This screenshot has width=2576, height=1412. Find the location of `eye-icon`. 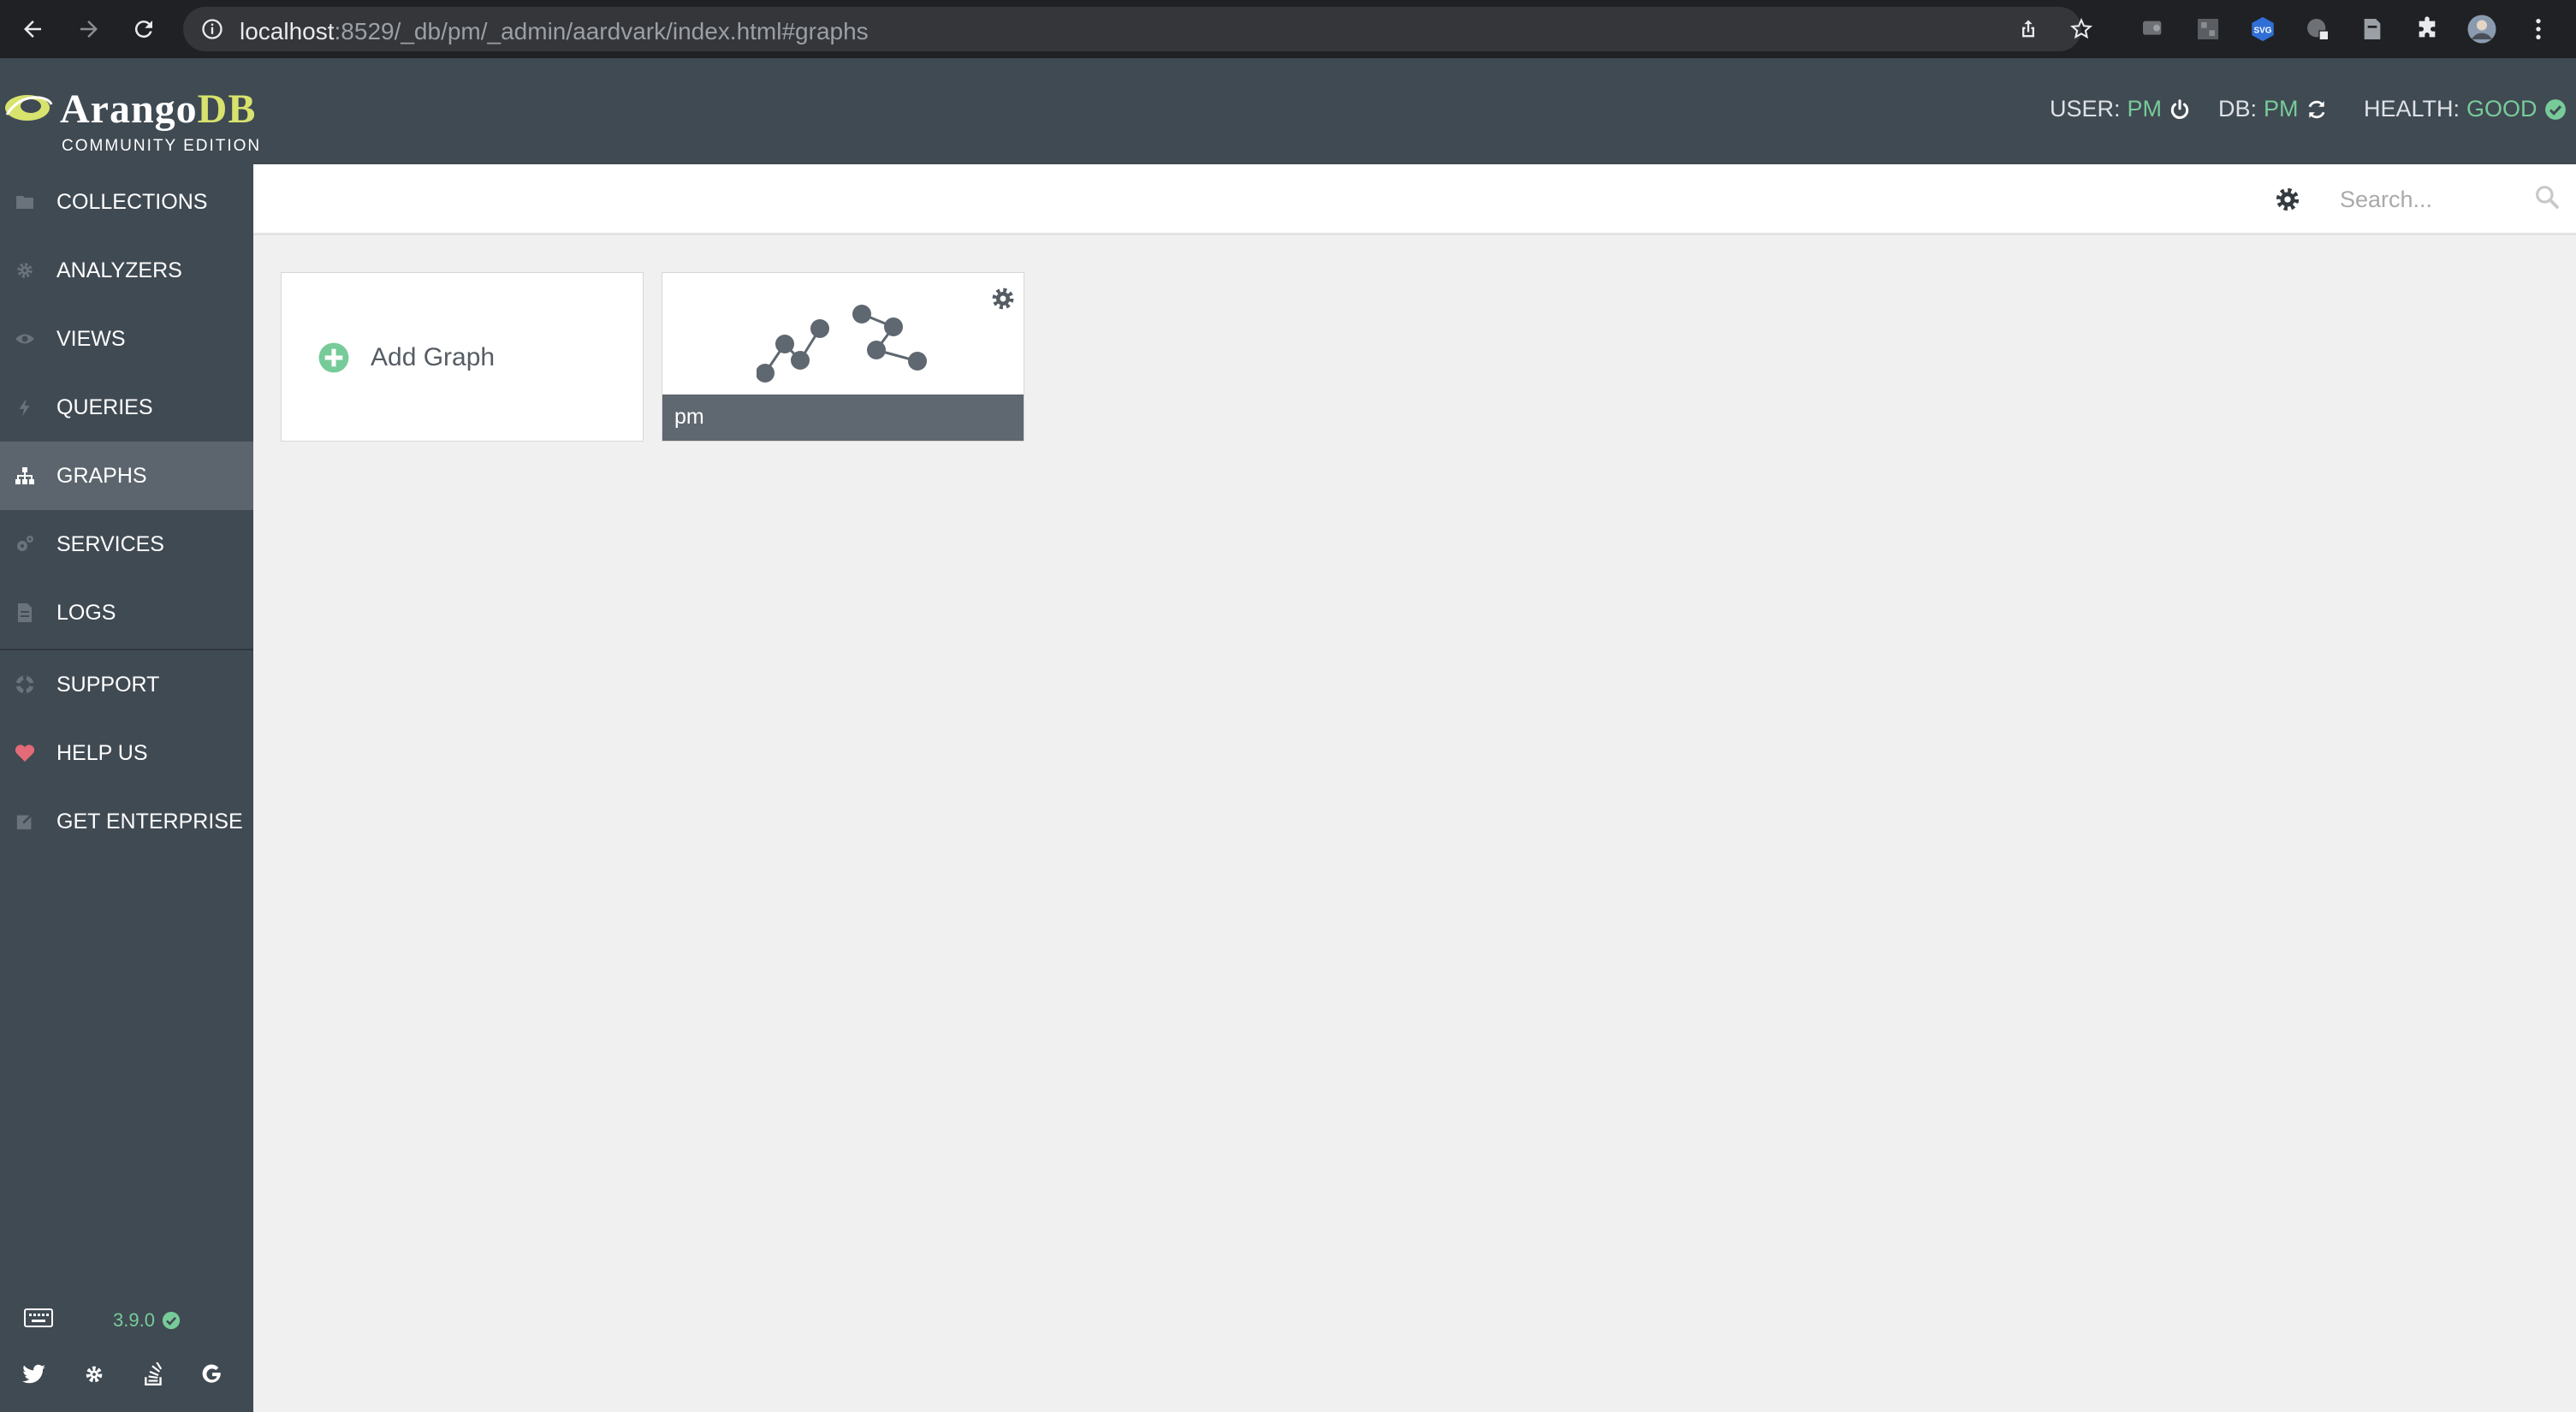

eye-icon is located at coordinates (25, 339).